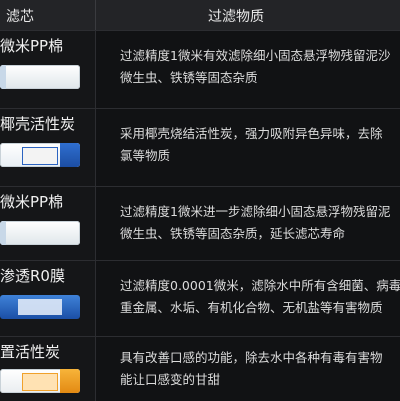 The width and height of the screenshot is (400, 401). Describe the element at coordinates (255, 55) in the screenshot. I see `description-line: 过滤精度1微米有效滤除细小固态悬浮物残留泥沙` at that location.